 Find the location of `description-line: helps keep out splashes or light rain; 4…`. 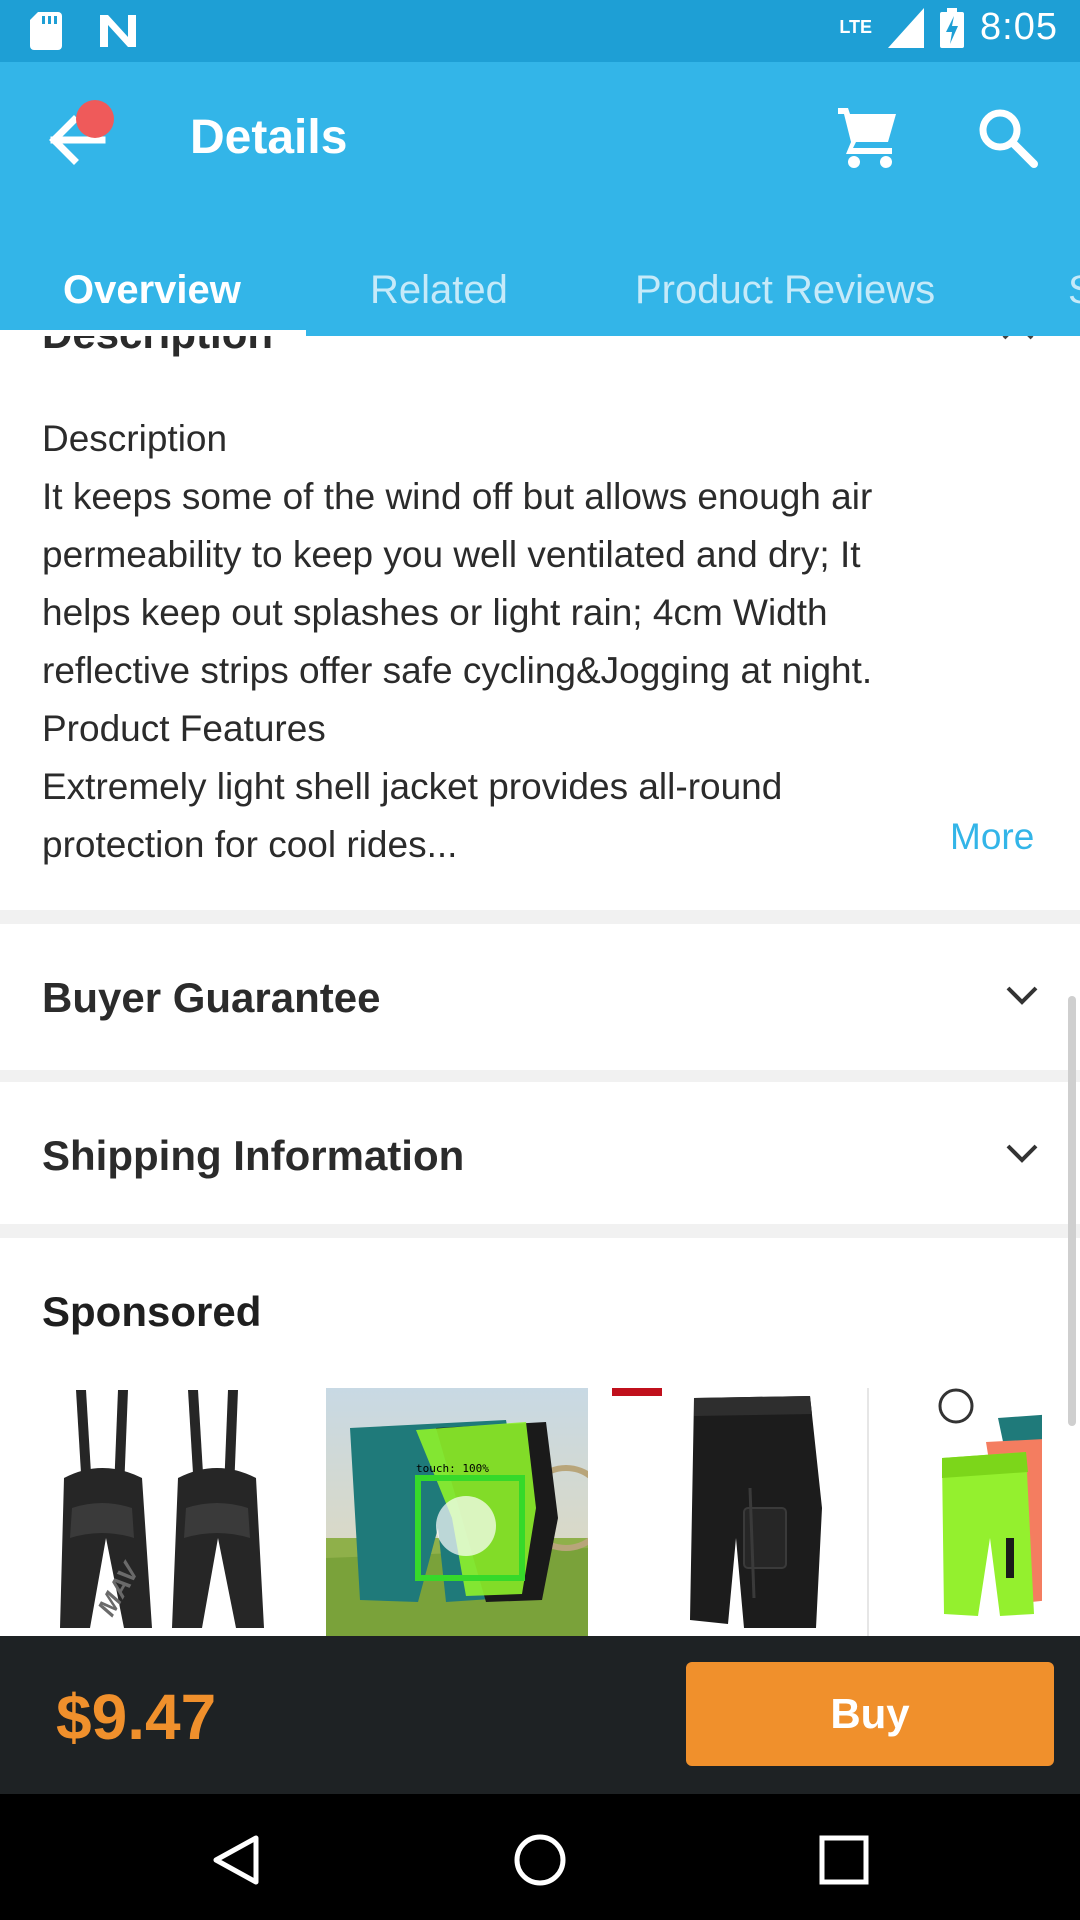

description-line: helps keep out splashes or light rain; 4… is located at coordinates (435, 612).